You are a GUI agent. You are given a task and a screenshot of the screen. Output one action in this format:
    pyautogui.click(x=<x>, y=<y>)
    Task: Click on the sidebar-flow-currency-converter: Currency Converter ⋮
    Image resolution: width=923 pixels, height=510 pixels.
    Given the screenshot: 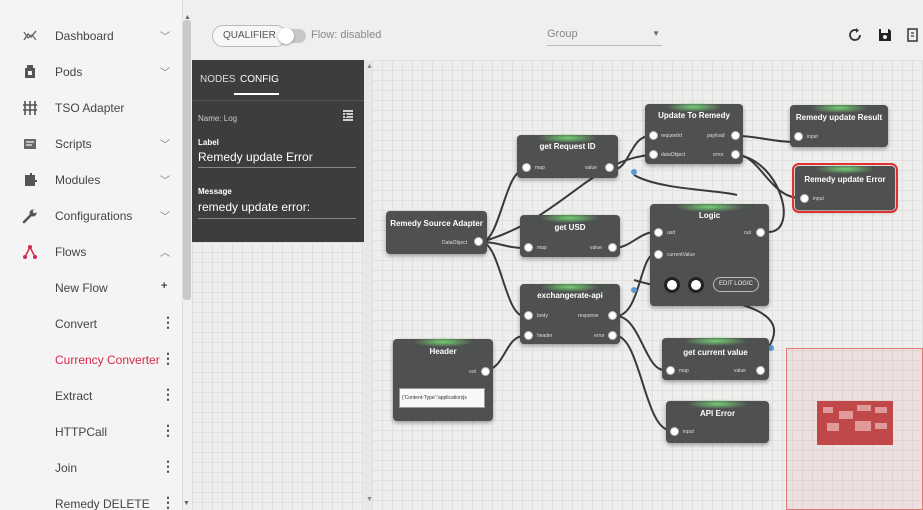 What is the action you would take?
    pyautogui.click(x=91, y=360)
    